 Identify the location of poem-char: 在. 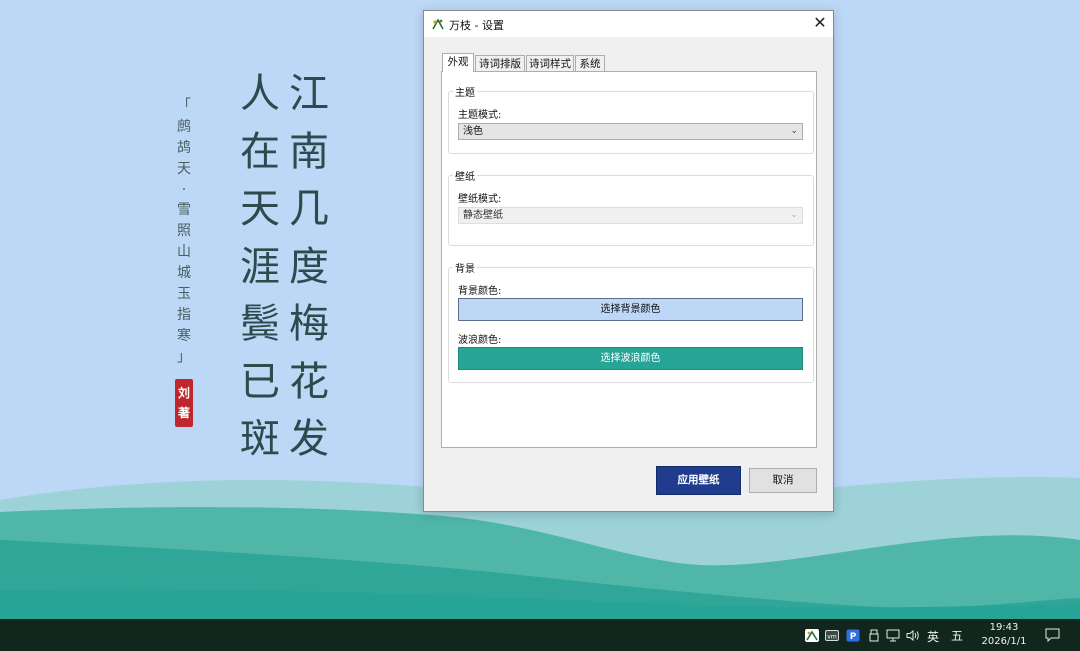
(260, 151).